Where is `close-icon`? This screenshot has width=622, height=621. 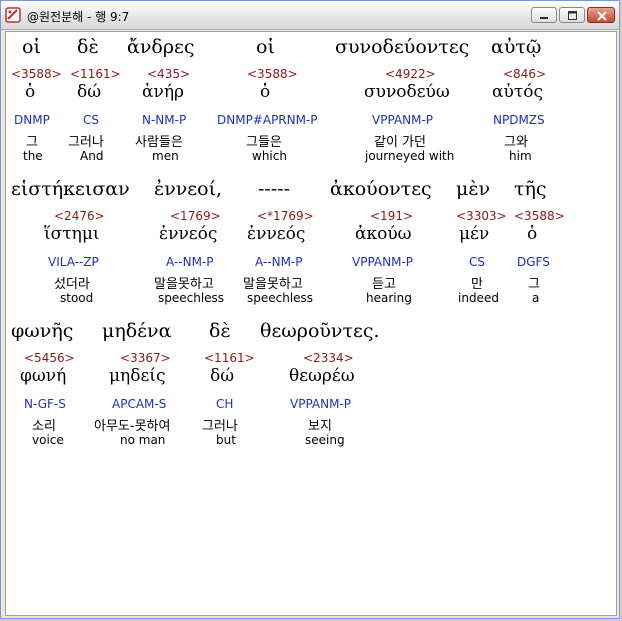
close-icon is located at coordinates (602, 16).